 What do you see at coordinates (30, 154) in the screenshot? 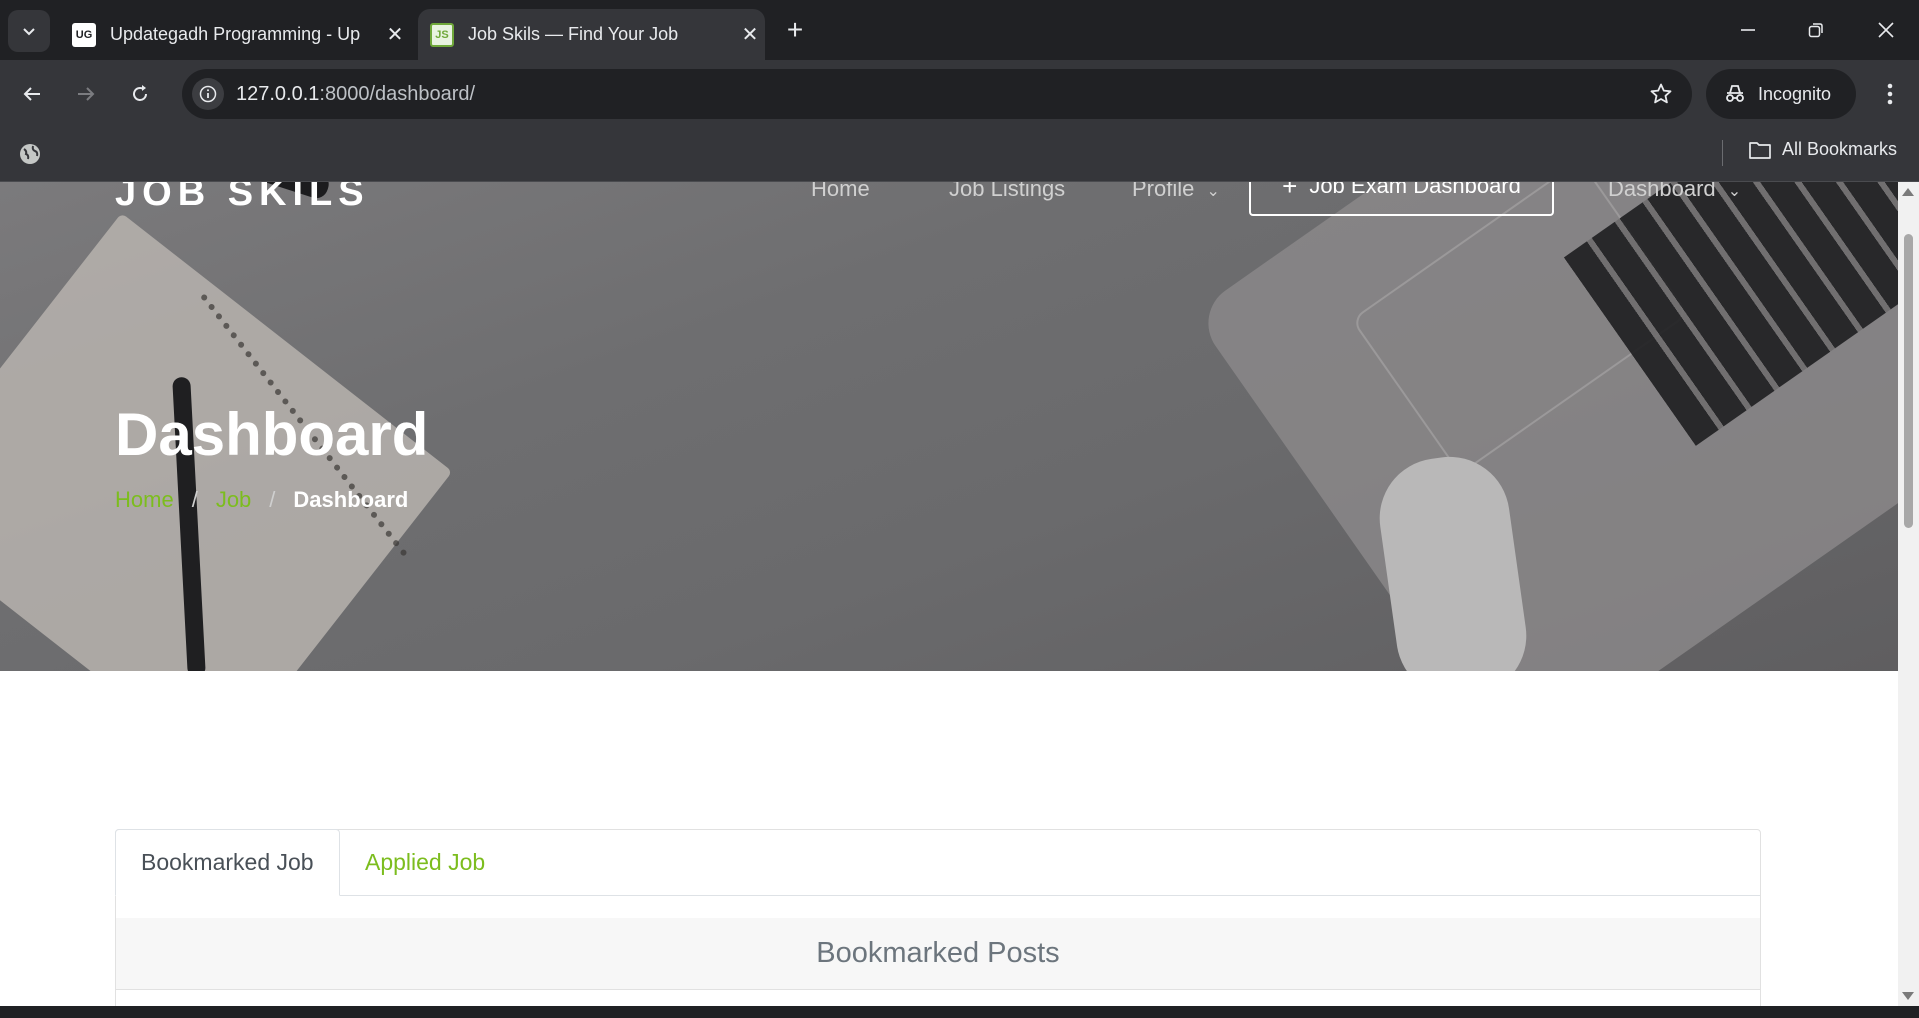
I see `globe-icon` at bounding box center [30, 154].